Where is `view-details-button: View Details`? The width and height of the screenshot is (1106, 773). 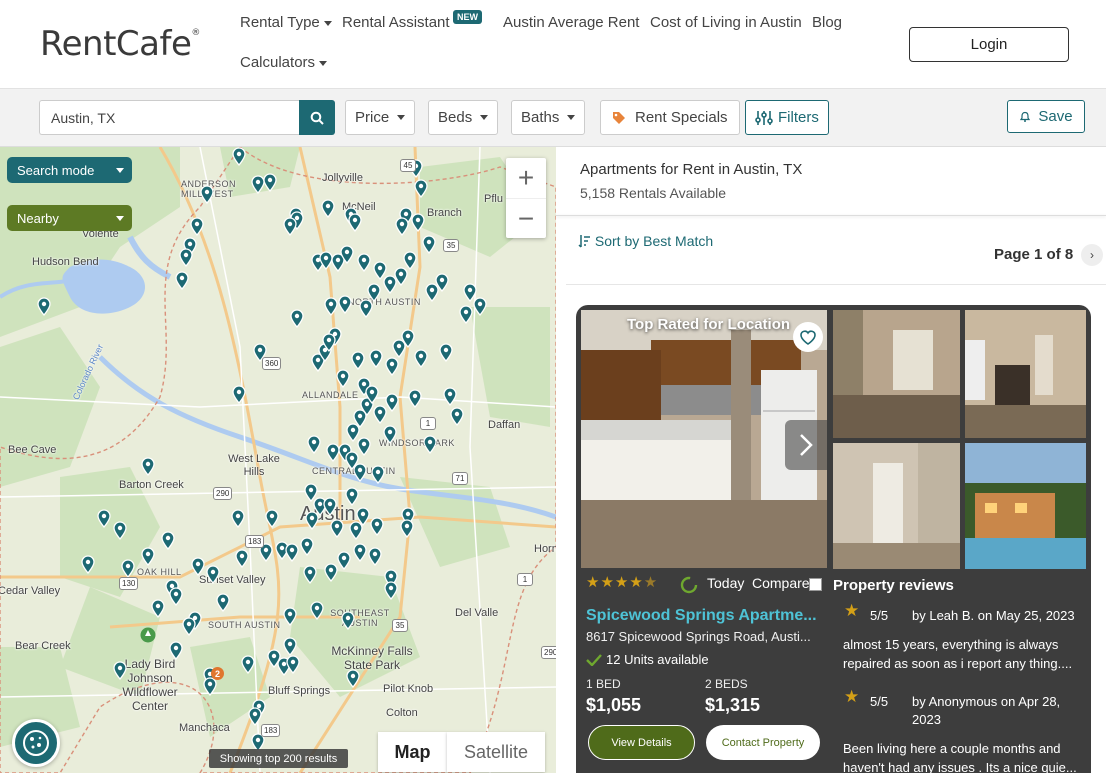 view-details-button: View Details is located at coordinates (641, 742).